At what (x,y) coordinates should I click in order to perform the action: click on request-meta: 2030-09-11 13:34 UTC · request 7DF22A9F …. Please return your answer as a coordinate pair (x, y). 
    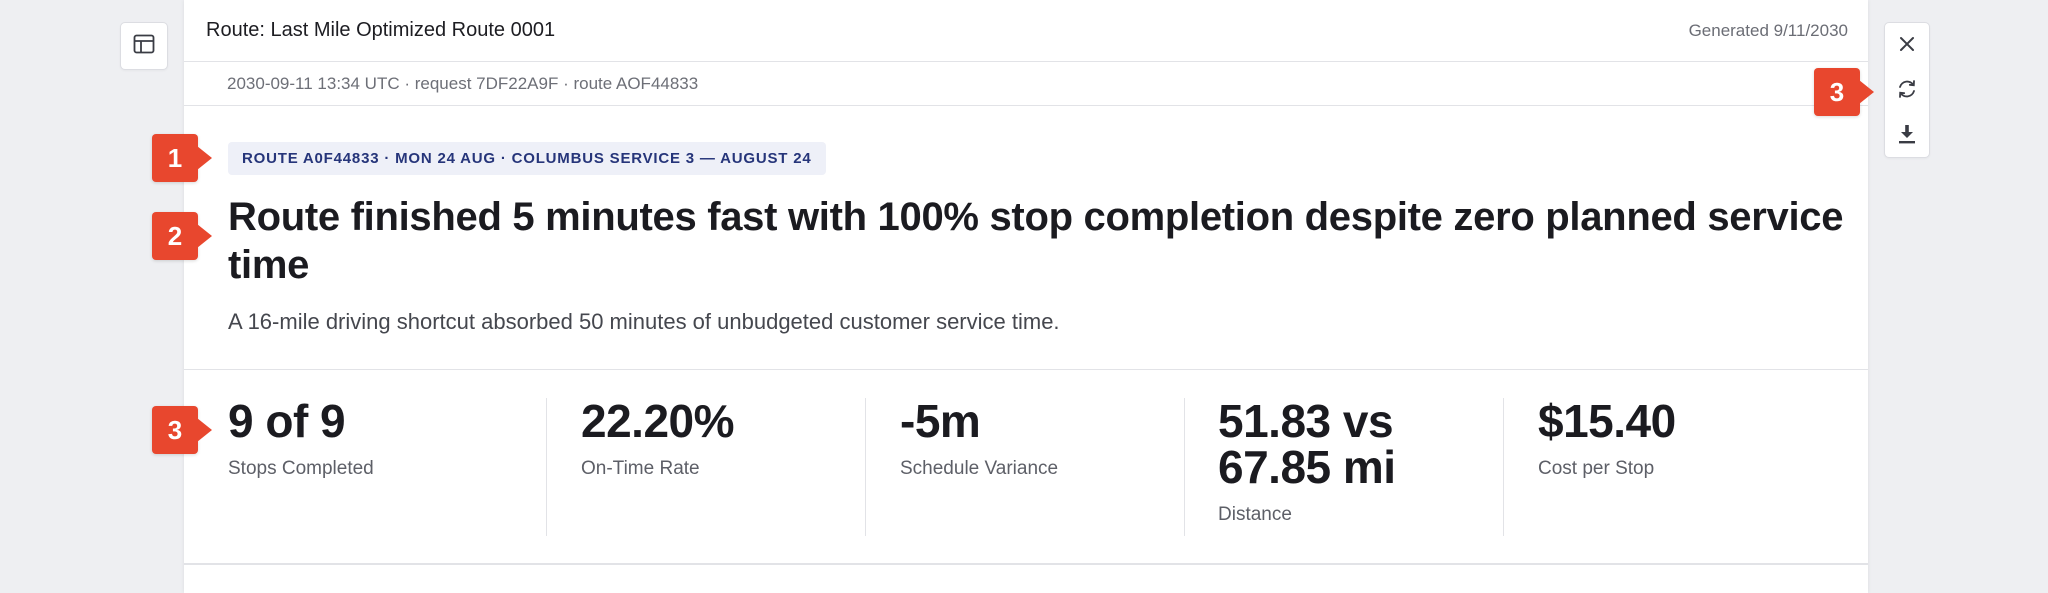
    Looking at the image, I should click on (463, 83).